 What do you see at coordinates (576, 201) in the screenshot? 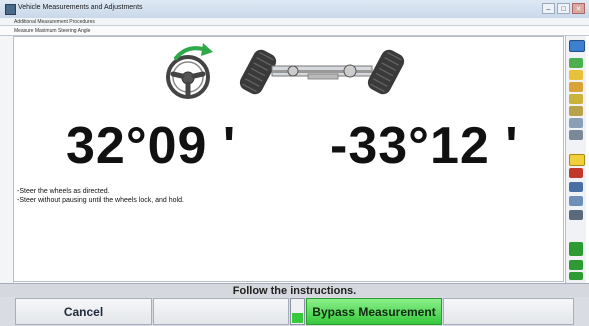
I see `caster-icon` at bounding box center [576, 201].